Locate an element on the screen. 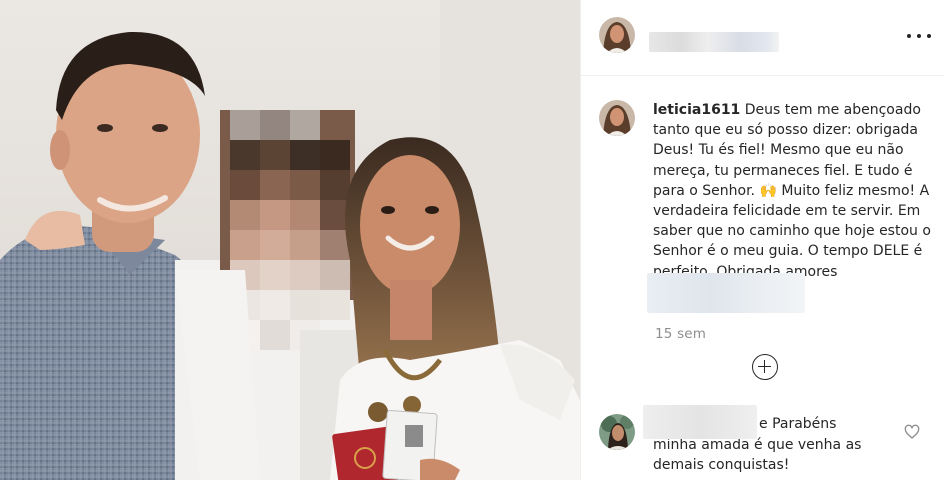 This screenshot has height=480, width=944. more-options-icon is located at coordinates (919, 36).